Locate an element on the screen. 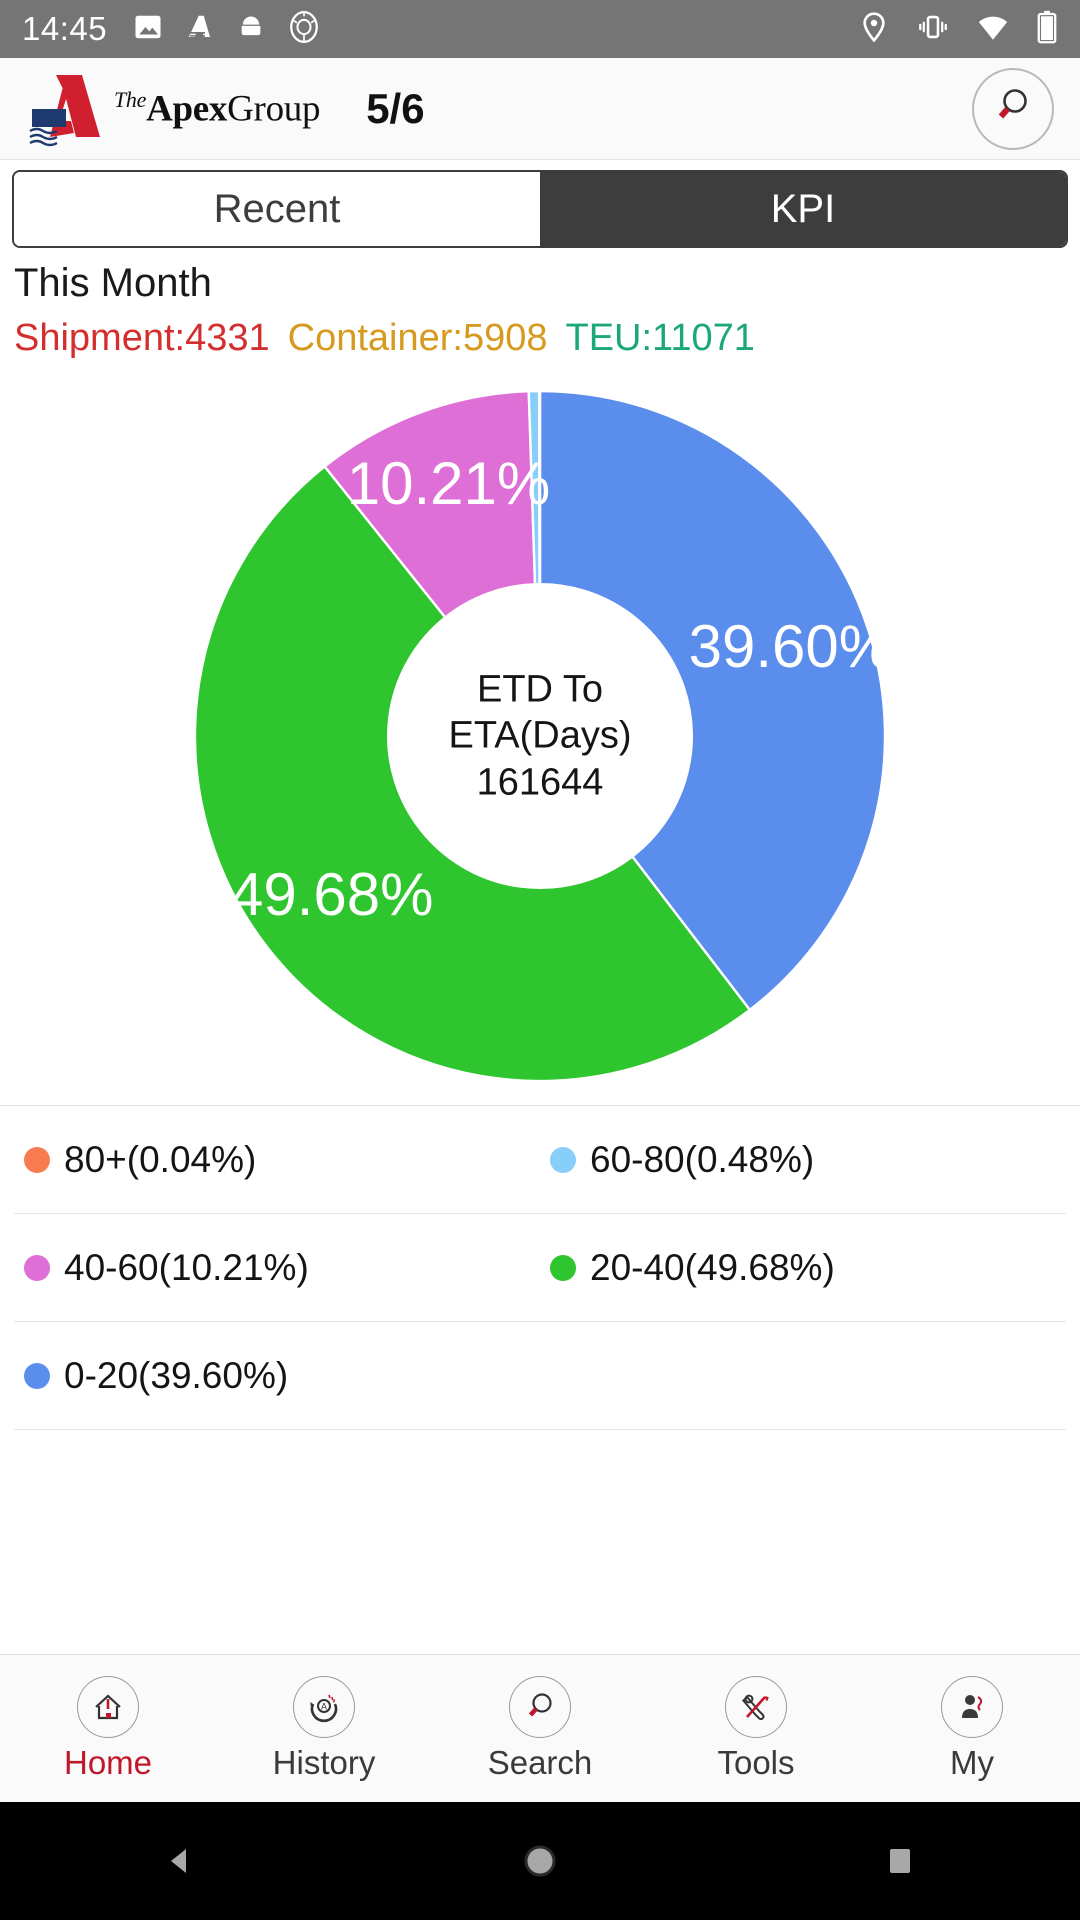  legend-item-60-80: 60-80(0.48%) is located at coordinates (803, 1160).